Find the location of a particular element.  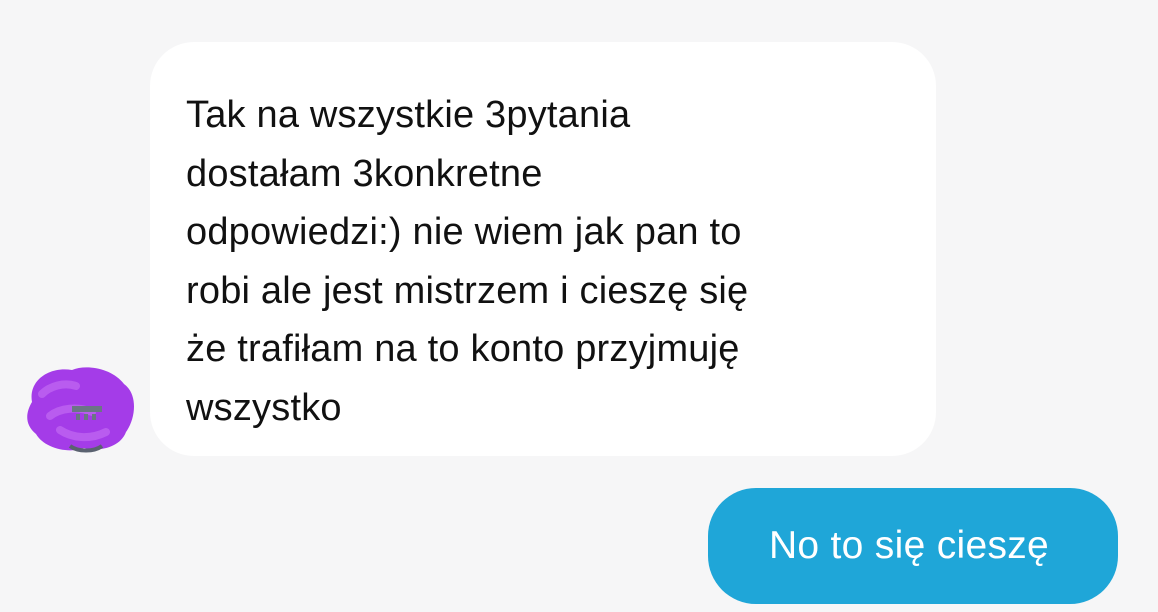

outgoing-message-text: No to się cieszę is located at coordinates (909, 545).